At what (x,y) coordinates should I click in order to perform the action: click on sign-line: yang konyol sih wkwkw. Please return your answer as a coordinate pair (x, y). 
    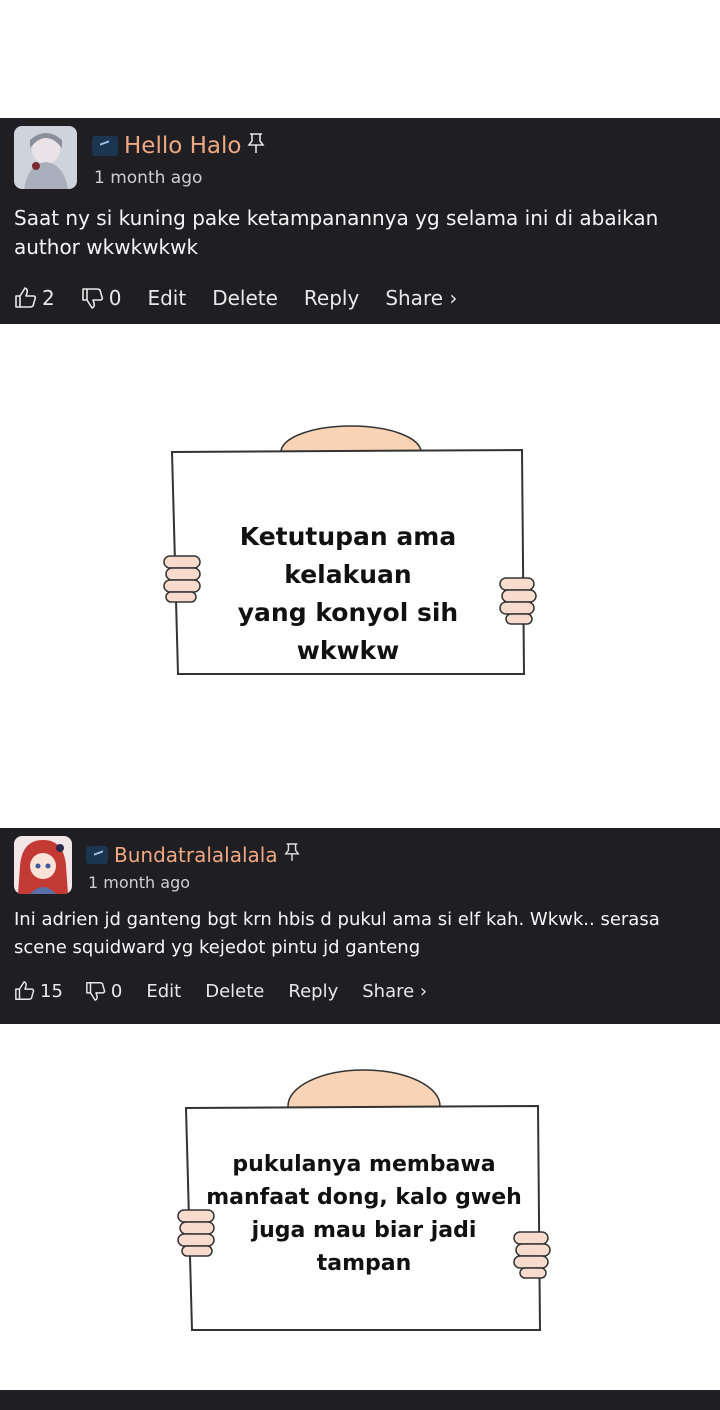
    Looking at the image, I should click on (348, 631).